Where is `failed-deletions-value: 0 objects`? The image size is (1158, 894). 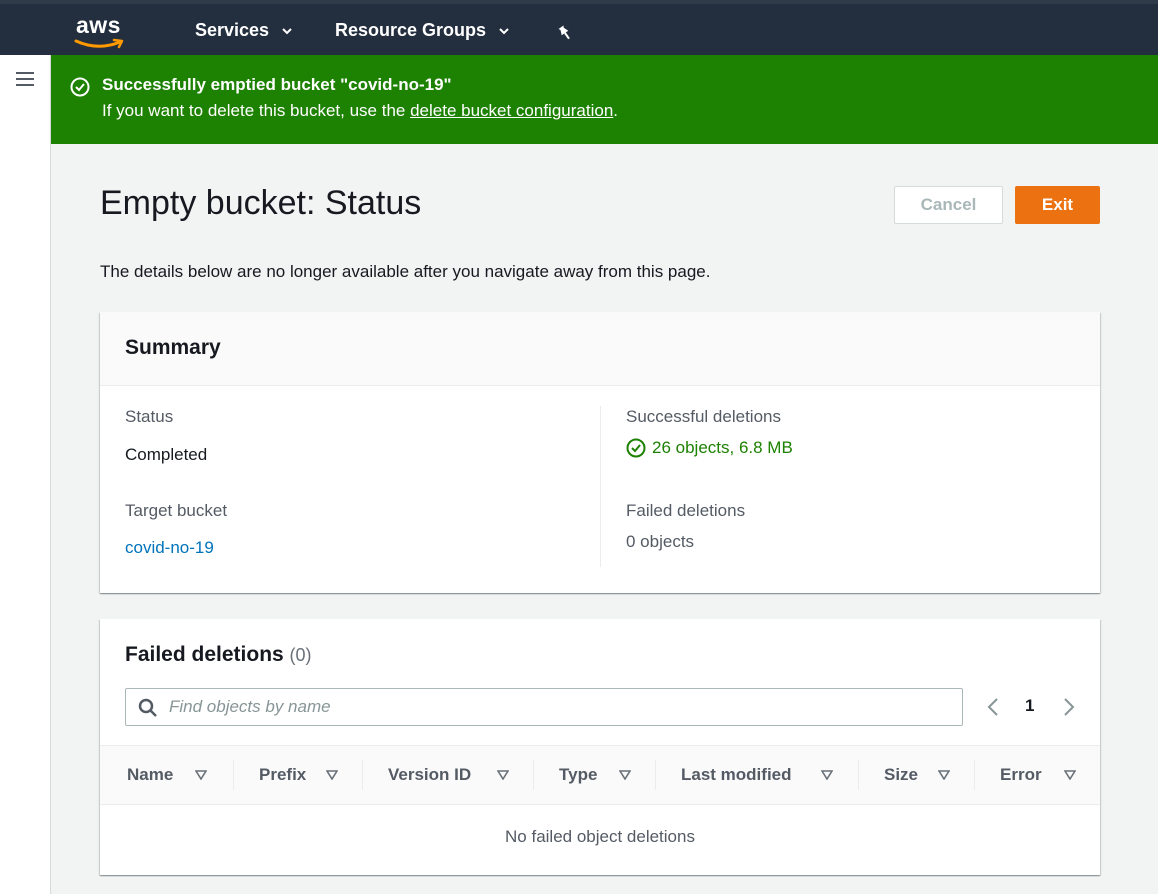
failed-deletions-value: 0 objects is located at coordinates (660, 541).